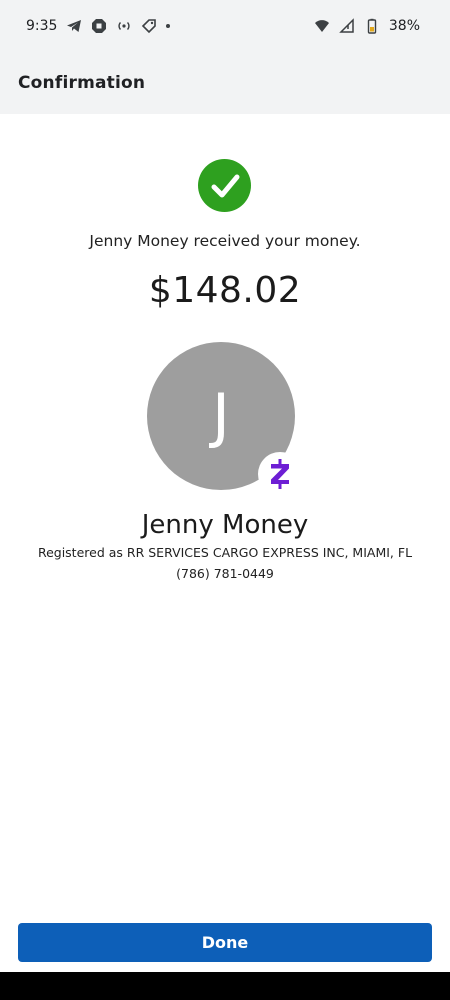 Image resolution: width=450 pixels, height=1000 pixels. What do you see at coordinates (221, 416) in the screenshot?
I see `avatar-initial: J` at bounding box center [221, 416].